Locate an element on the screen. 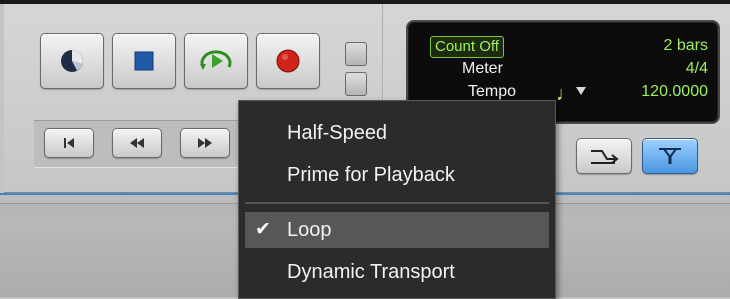 This screenshot has height=299, width=730. fast-forward-icon is located at coordinates (205, 143).